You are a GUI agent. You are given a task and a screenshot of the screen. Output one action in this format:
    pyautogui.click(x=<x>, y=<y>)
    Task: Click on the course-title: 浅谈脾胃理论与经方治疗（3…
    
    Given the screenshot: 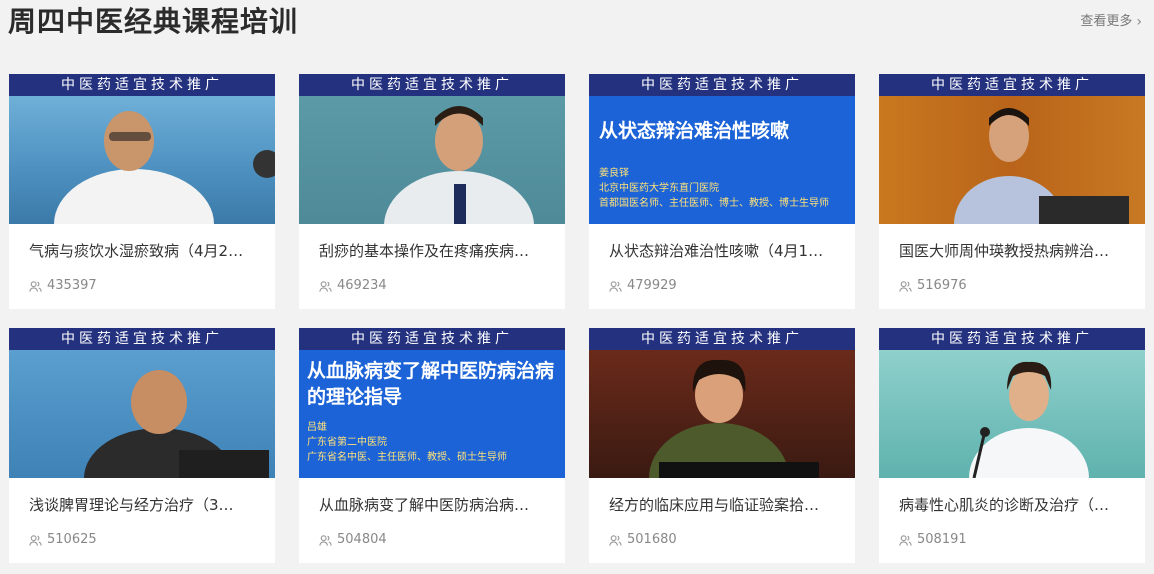 What is the action you would take?
    pyautogui.click(x=131, y=505)
    